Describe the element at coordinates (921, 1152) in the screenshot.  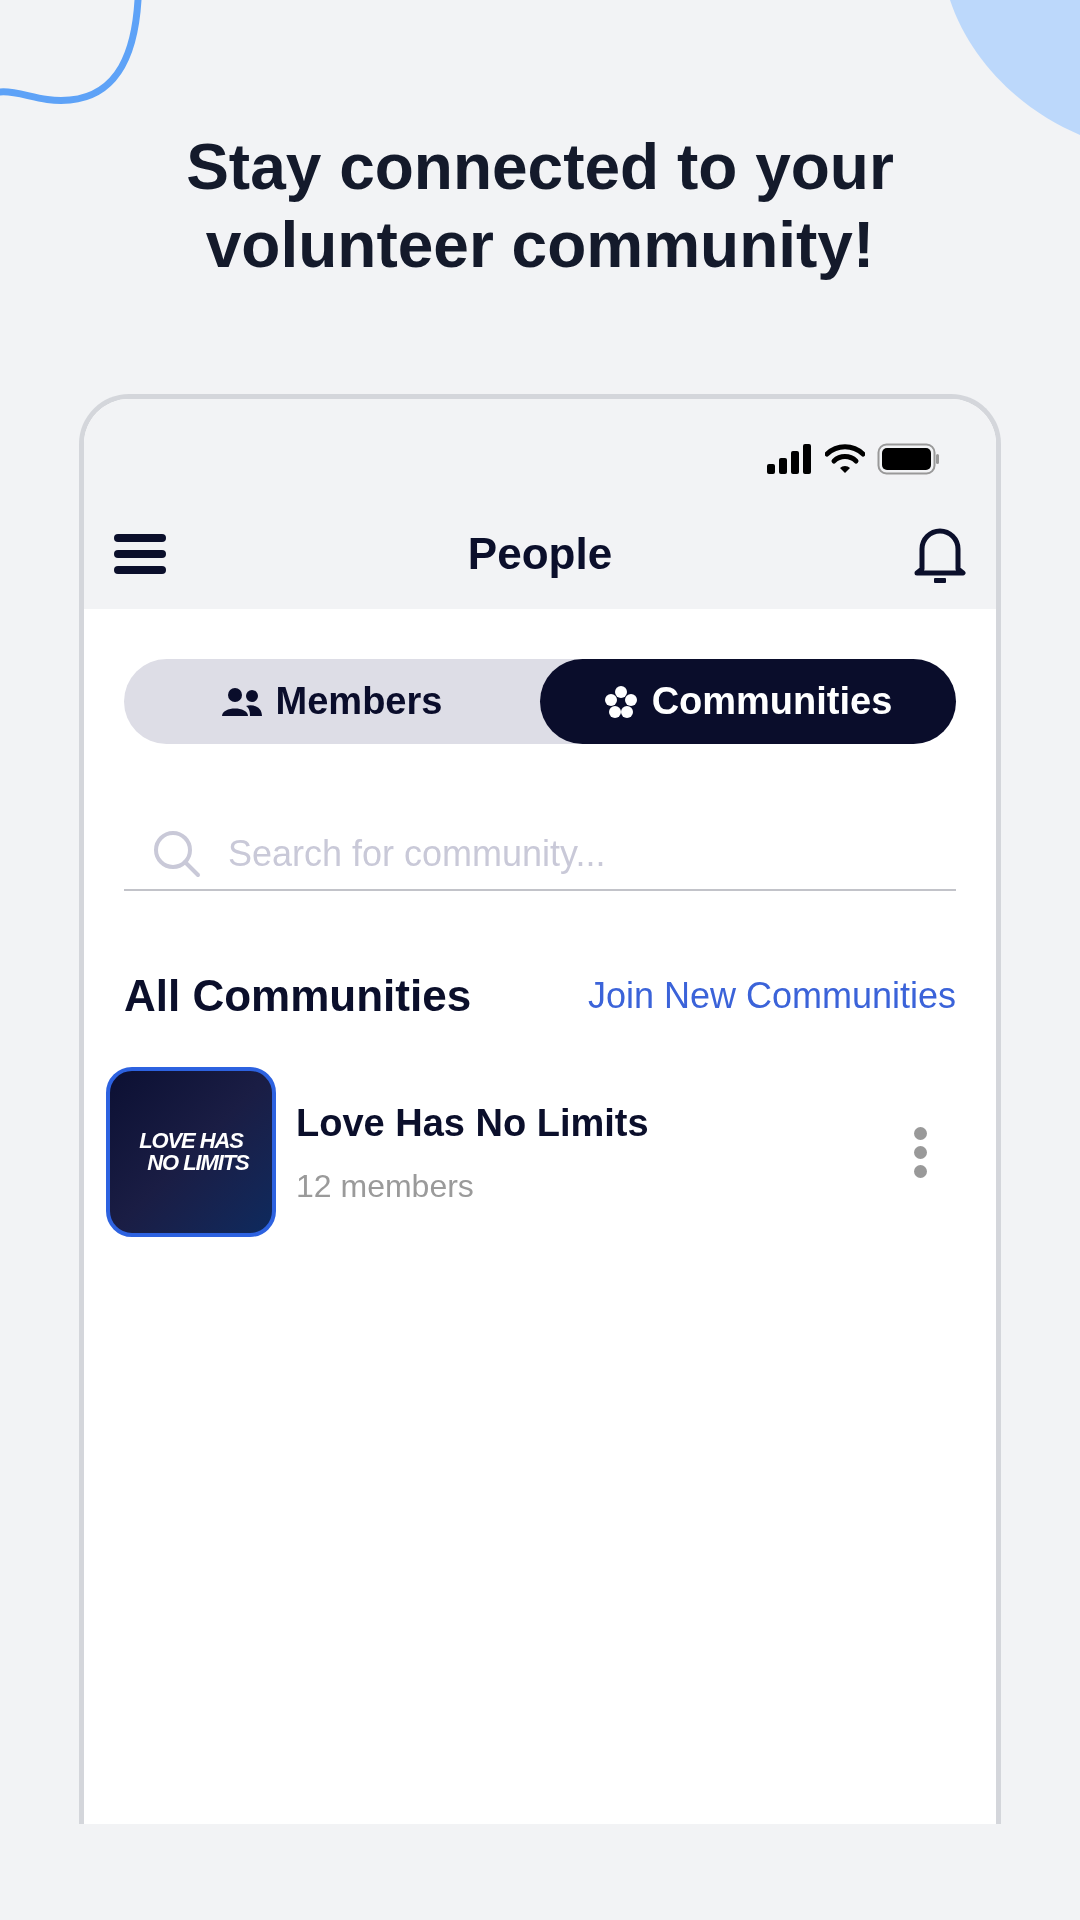
I see `more-options-icon` at that location.